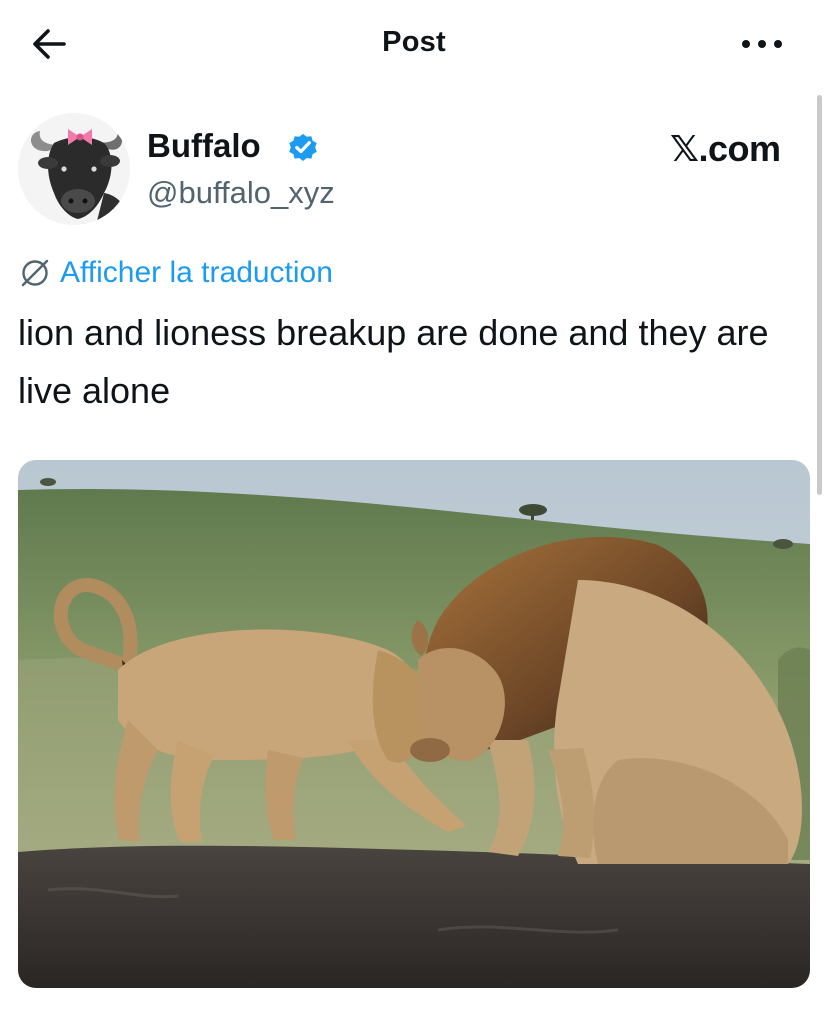 The image size is (828, 1011). I want to click on verified-badge-icon, so click(303, 147).